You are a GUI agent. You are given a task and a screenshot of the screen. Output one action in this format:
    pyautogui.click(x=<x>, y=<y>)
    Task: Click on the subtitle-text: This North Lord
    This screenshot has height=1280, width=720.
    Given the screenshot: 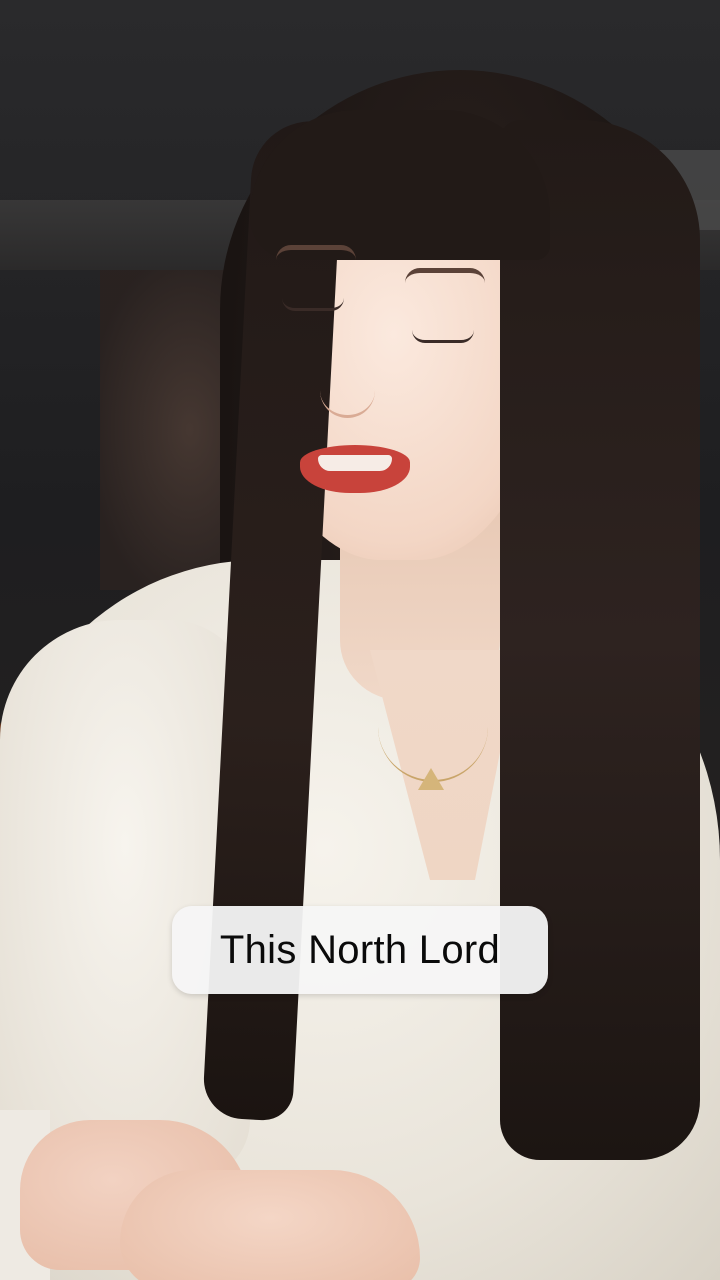 What is the action you would take?
    pyautogui.click(x=360, y=949)
    